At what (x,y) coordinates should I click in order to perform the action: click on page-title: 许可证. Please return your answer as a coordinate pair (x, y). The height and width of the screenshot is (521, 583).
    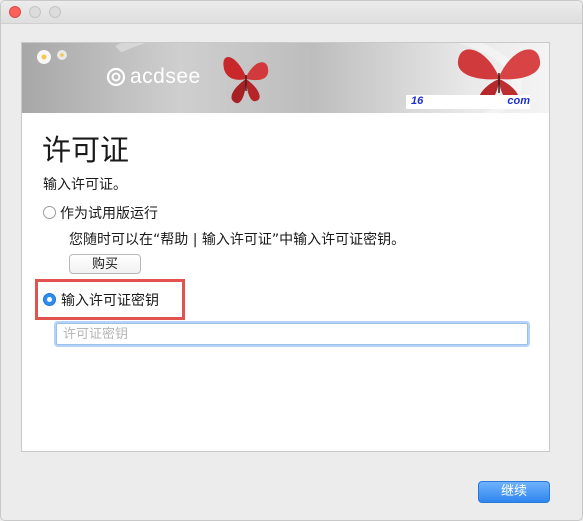
    Looking at the image, I should click on (86, 150).